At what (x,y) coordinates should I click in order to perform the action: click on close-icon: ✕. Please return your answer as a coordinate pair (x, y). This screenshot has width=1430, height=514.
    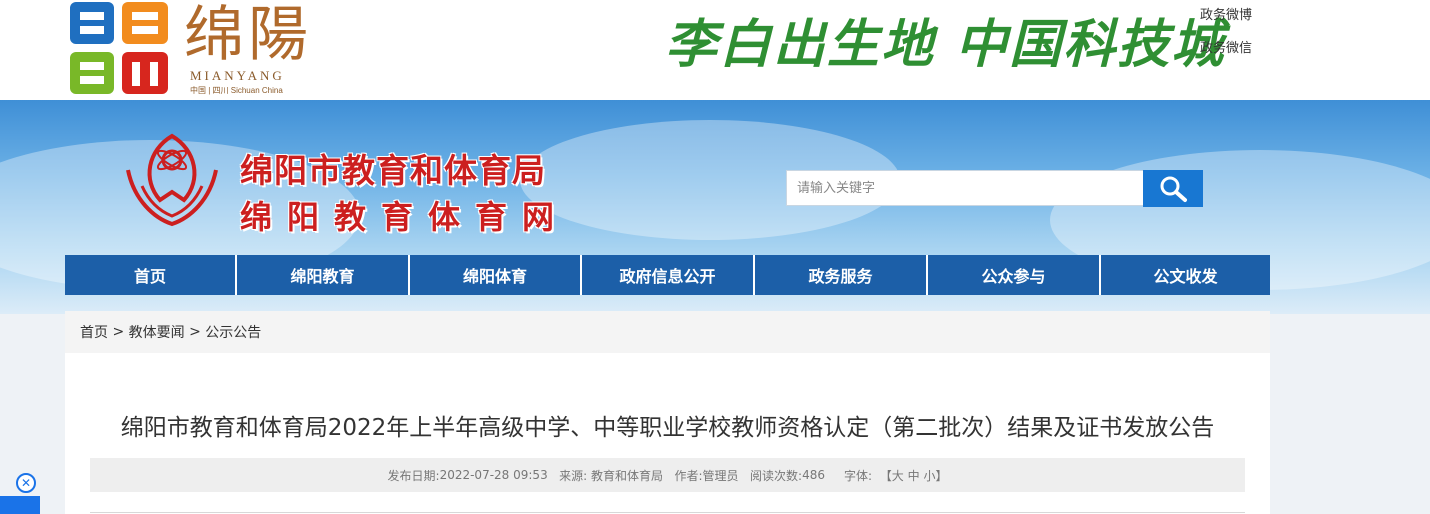
    Looking at the image, I should click on (26, 483).